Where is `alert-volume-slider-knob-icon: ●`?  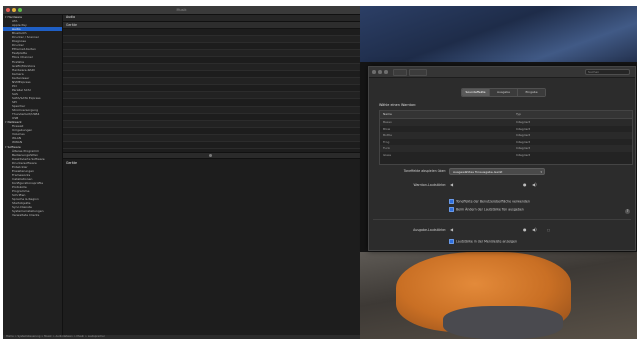 alert-volume-slider-knob-icon: ● is located at coordinates (525, 184).